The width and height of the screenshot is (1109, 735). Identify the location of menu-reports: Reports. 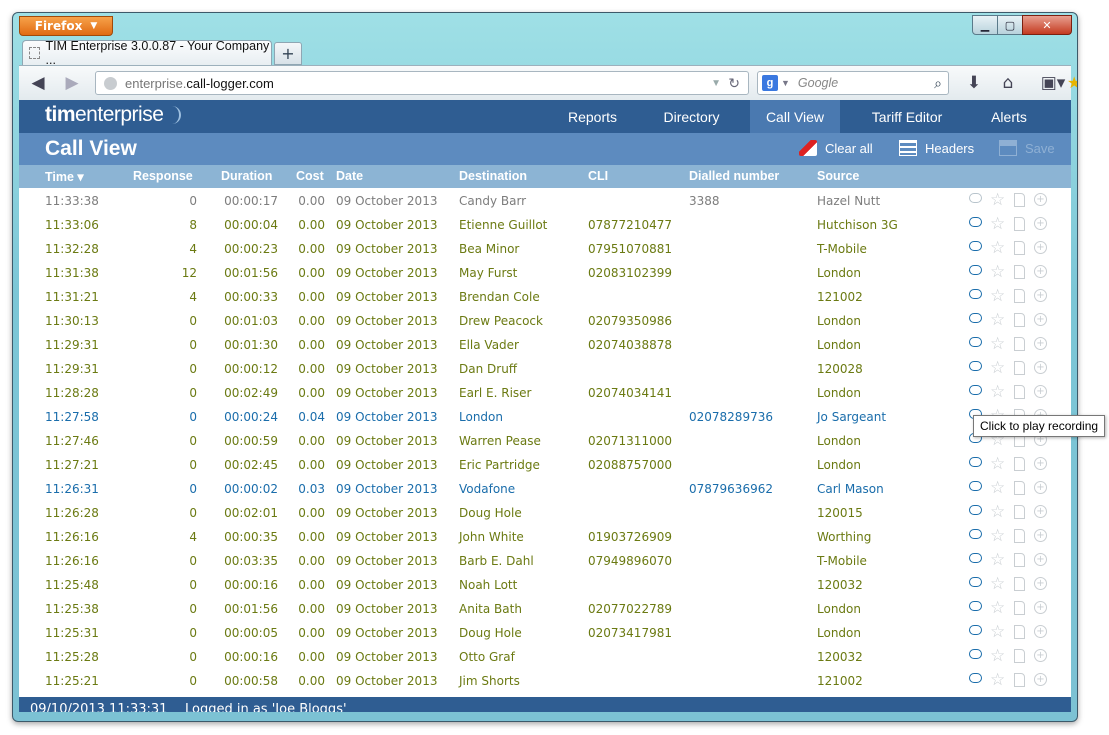
(592, 116).